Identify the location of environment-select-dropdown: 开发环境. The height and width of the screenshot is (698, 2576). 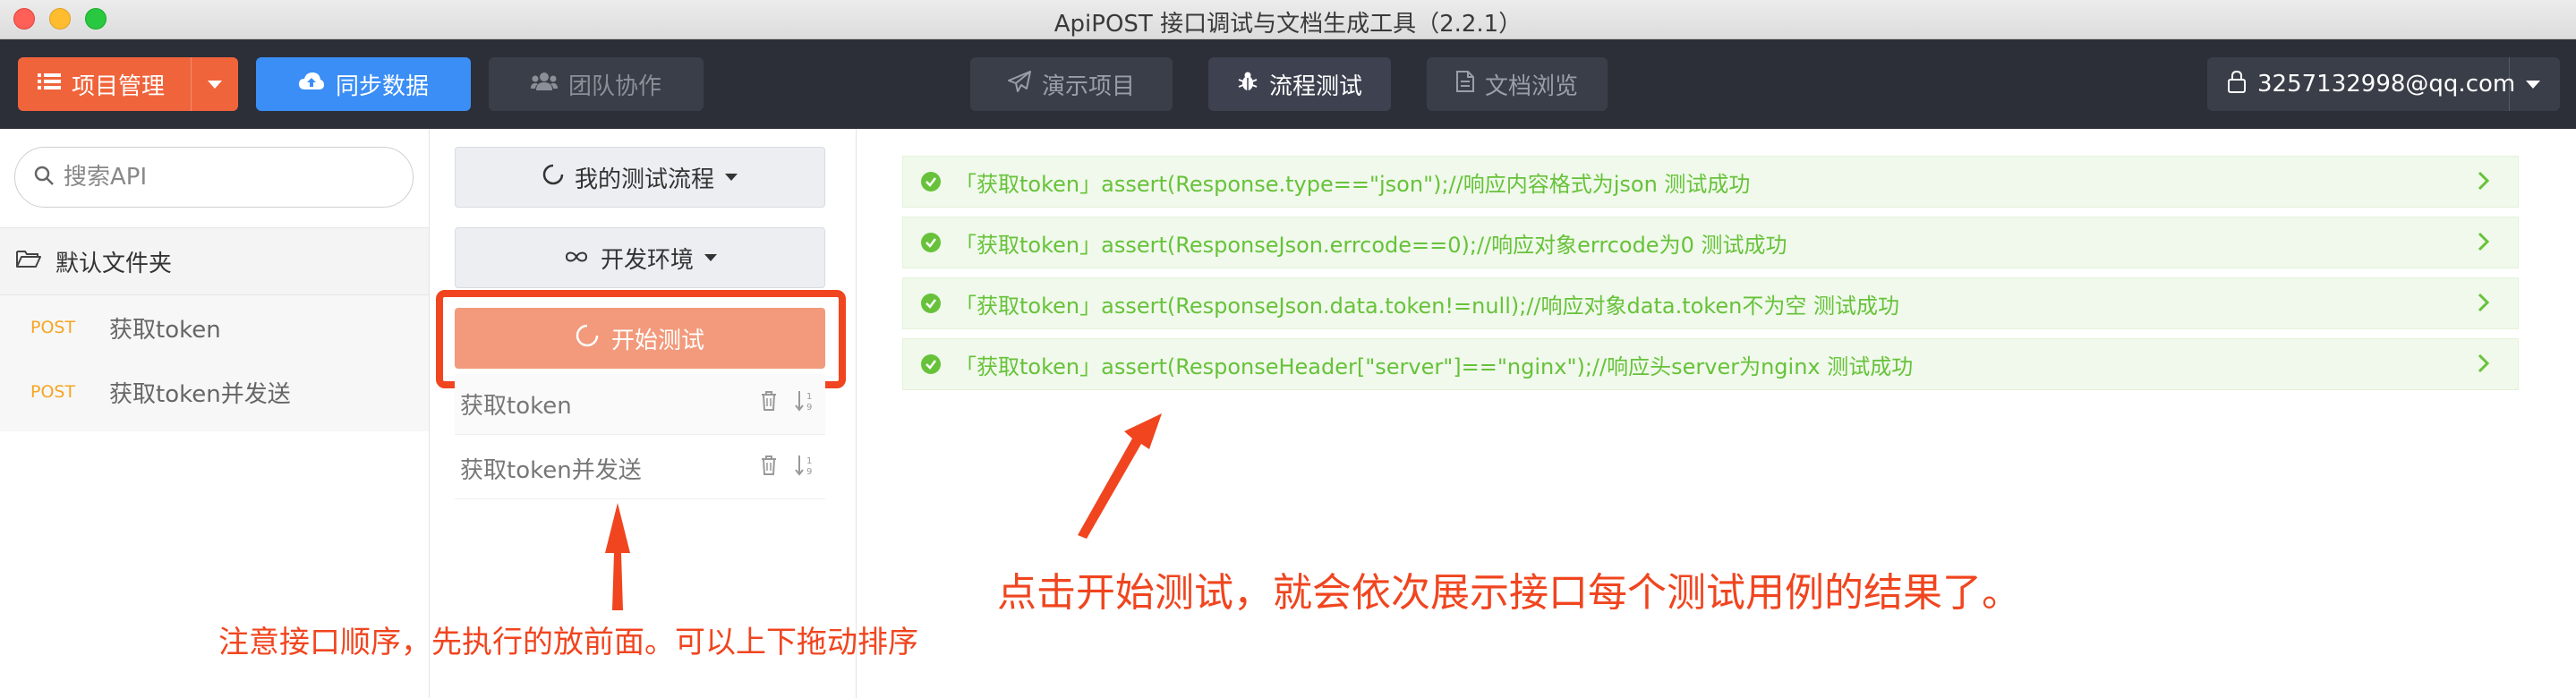
(640, 257).